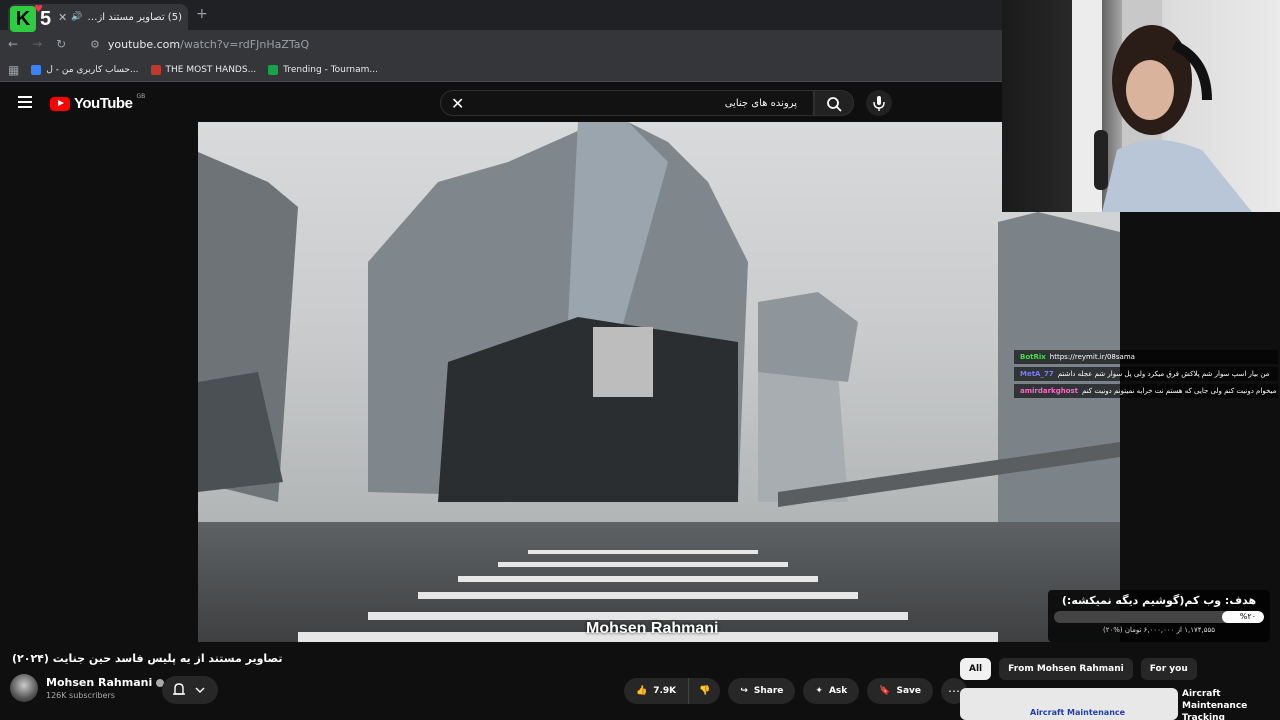  What do you see at coordinates (1049, 391) in the screenshot?
I see `chat-username: amirdarkghost` at bounding box center [1049, 391].